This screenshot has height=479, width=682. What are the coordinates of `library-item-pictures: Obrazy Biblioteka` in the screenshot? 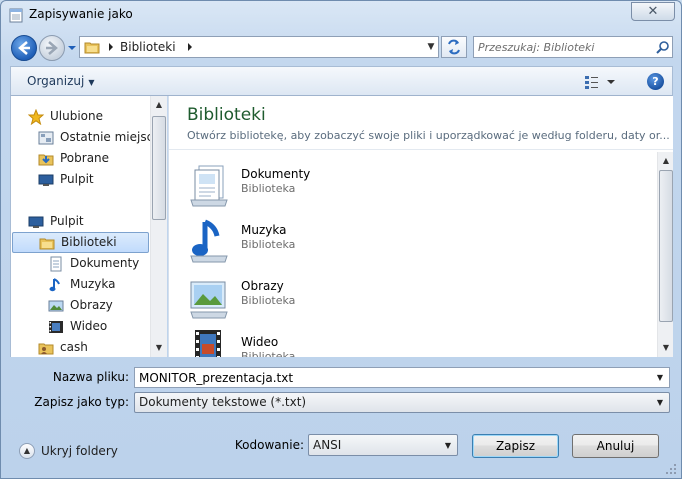 It's located at (335, 298).